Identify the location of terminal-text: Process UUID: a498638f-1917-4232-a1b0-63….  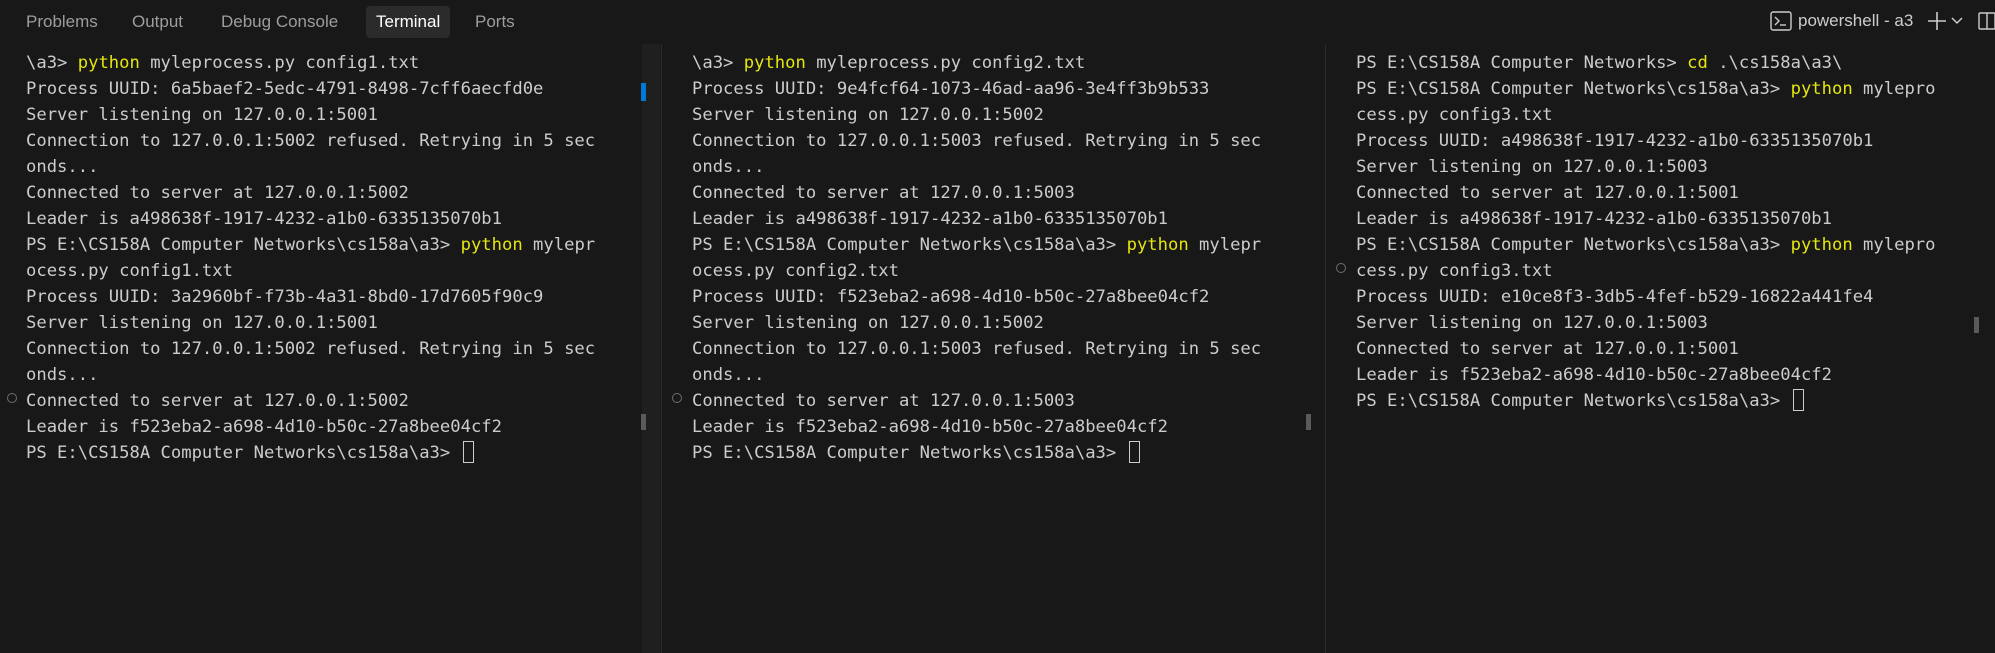
(1615, 141).